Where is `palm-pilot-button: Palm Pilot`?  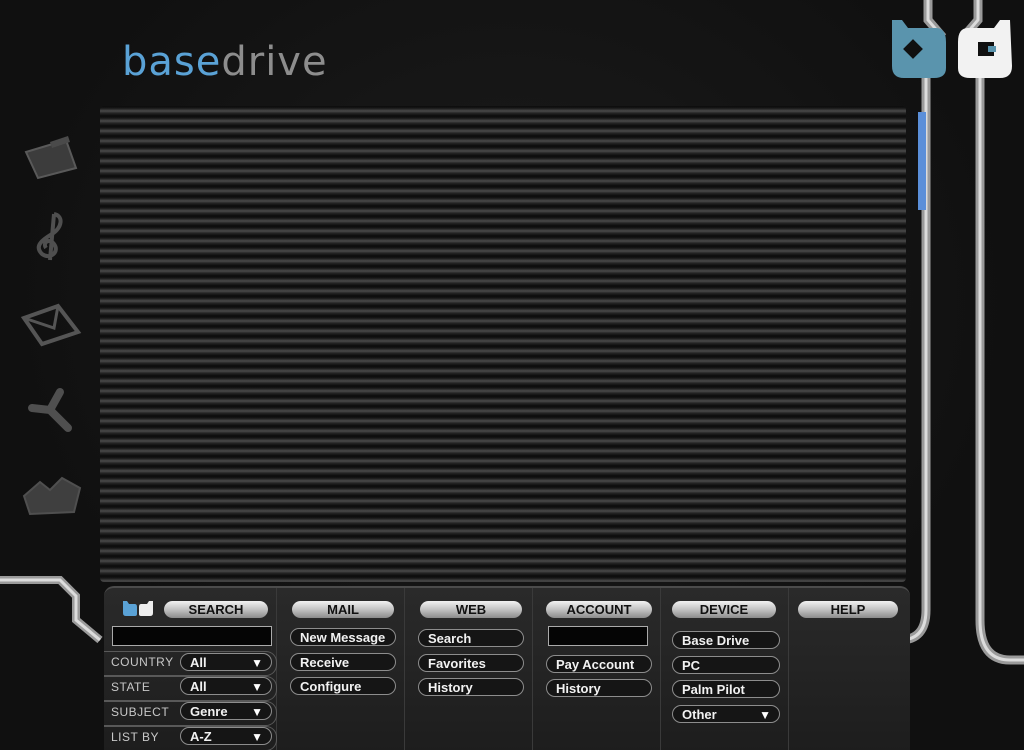
palm-pilot-button: Palm Pilot is located at coordinates (726, 689).